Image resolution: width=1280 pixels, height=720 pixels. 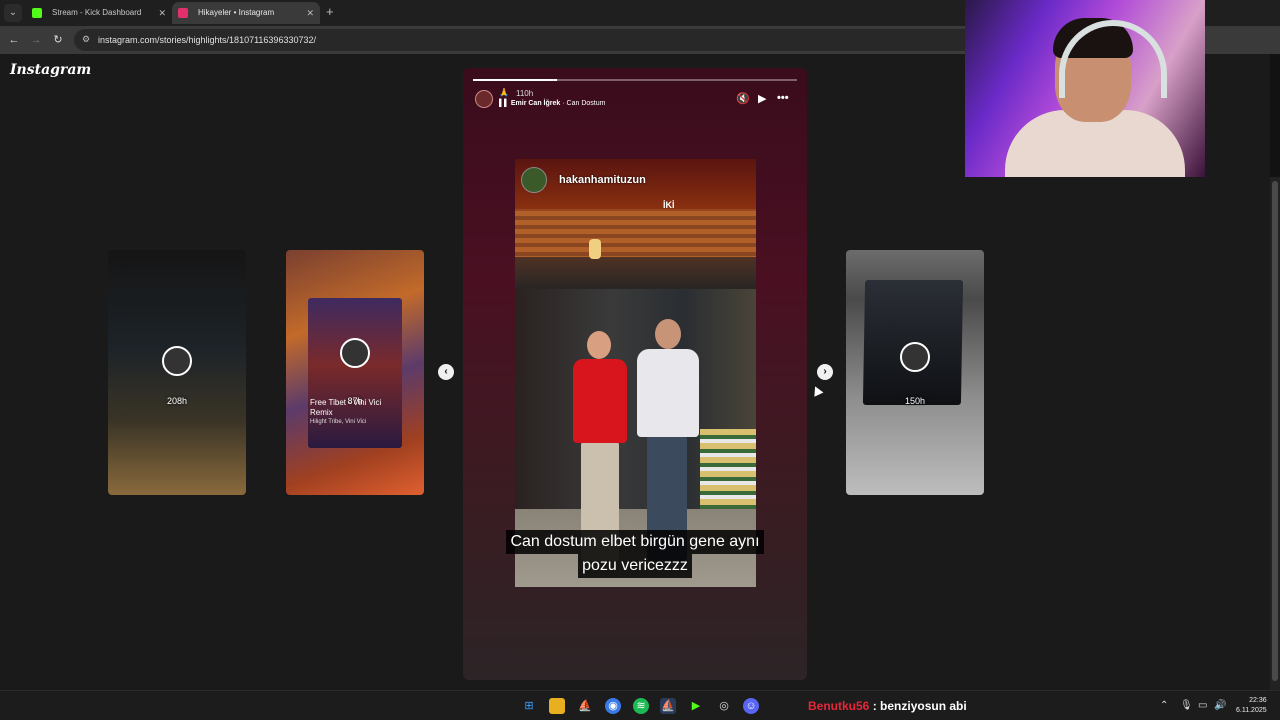 I want to click on mute-icon: 🔇, so click(x=743, y=98).